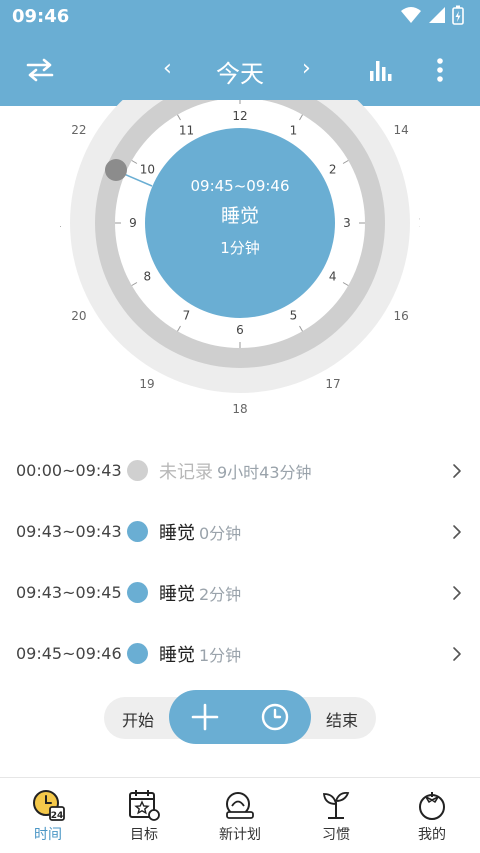  Describe the element at coordinates (294, 316) in the screenshot. I see `inner-hour-label: 5` at that location.